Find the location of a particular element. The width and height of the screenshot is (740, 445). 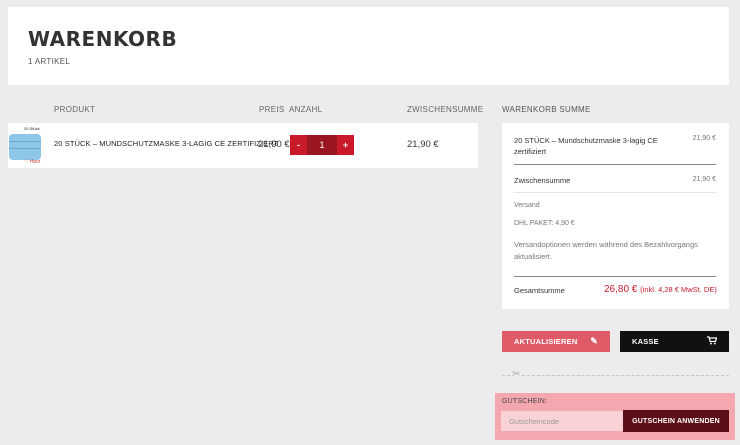

summary-title: WARENKORB SUMME is located at coordinates (546, 109).